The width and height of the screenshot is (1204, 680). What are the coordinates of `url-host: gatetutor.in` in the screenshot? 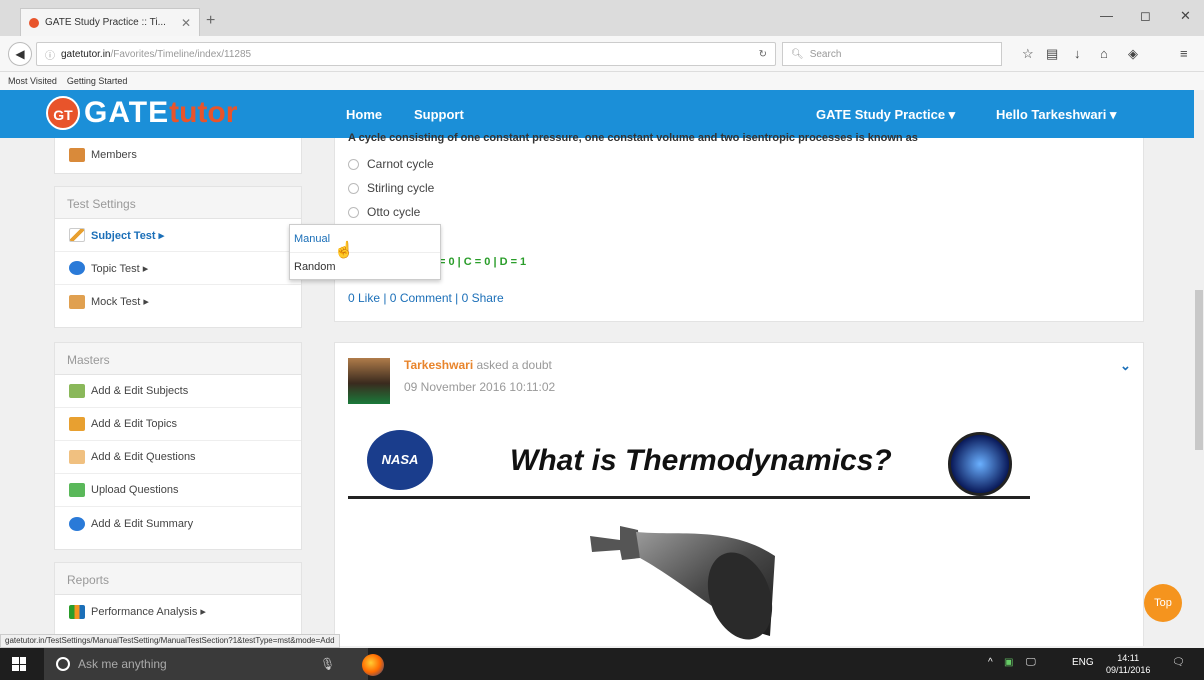 It's located at (86, 54).